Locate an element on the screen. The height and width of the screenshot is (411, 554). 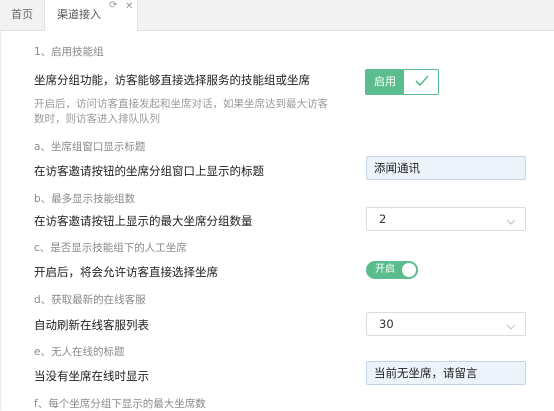
section-1-description: 开启后，访问访客直接发起和坐席对话，如果坐席达到最大访客数时，则访客进入排队队列 is located at coordinates (181, 111).